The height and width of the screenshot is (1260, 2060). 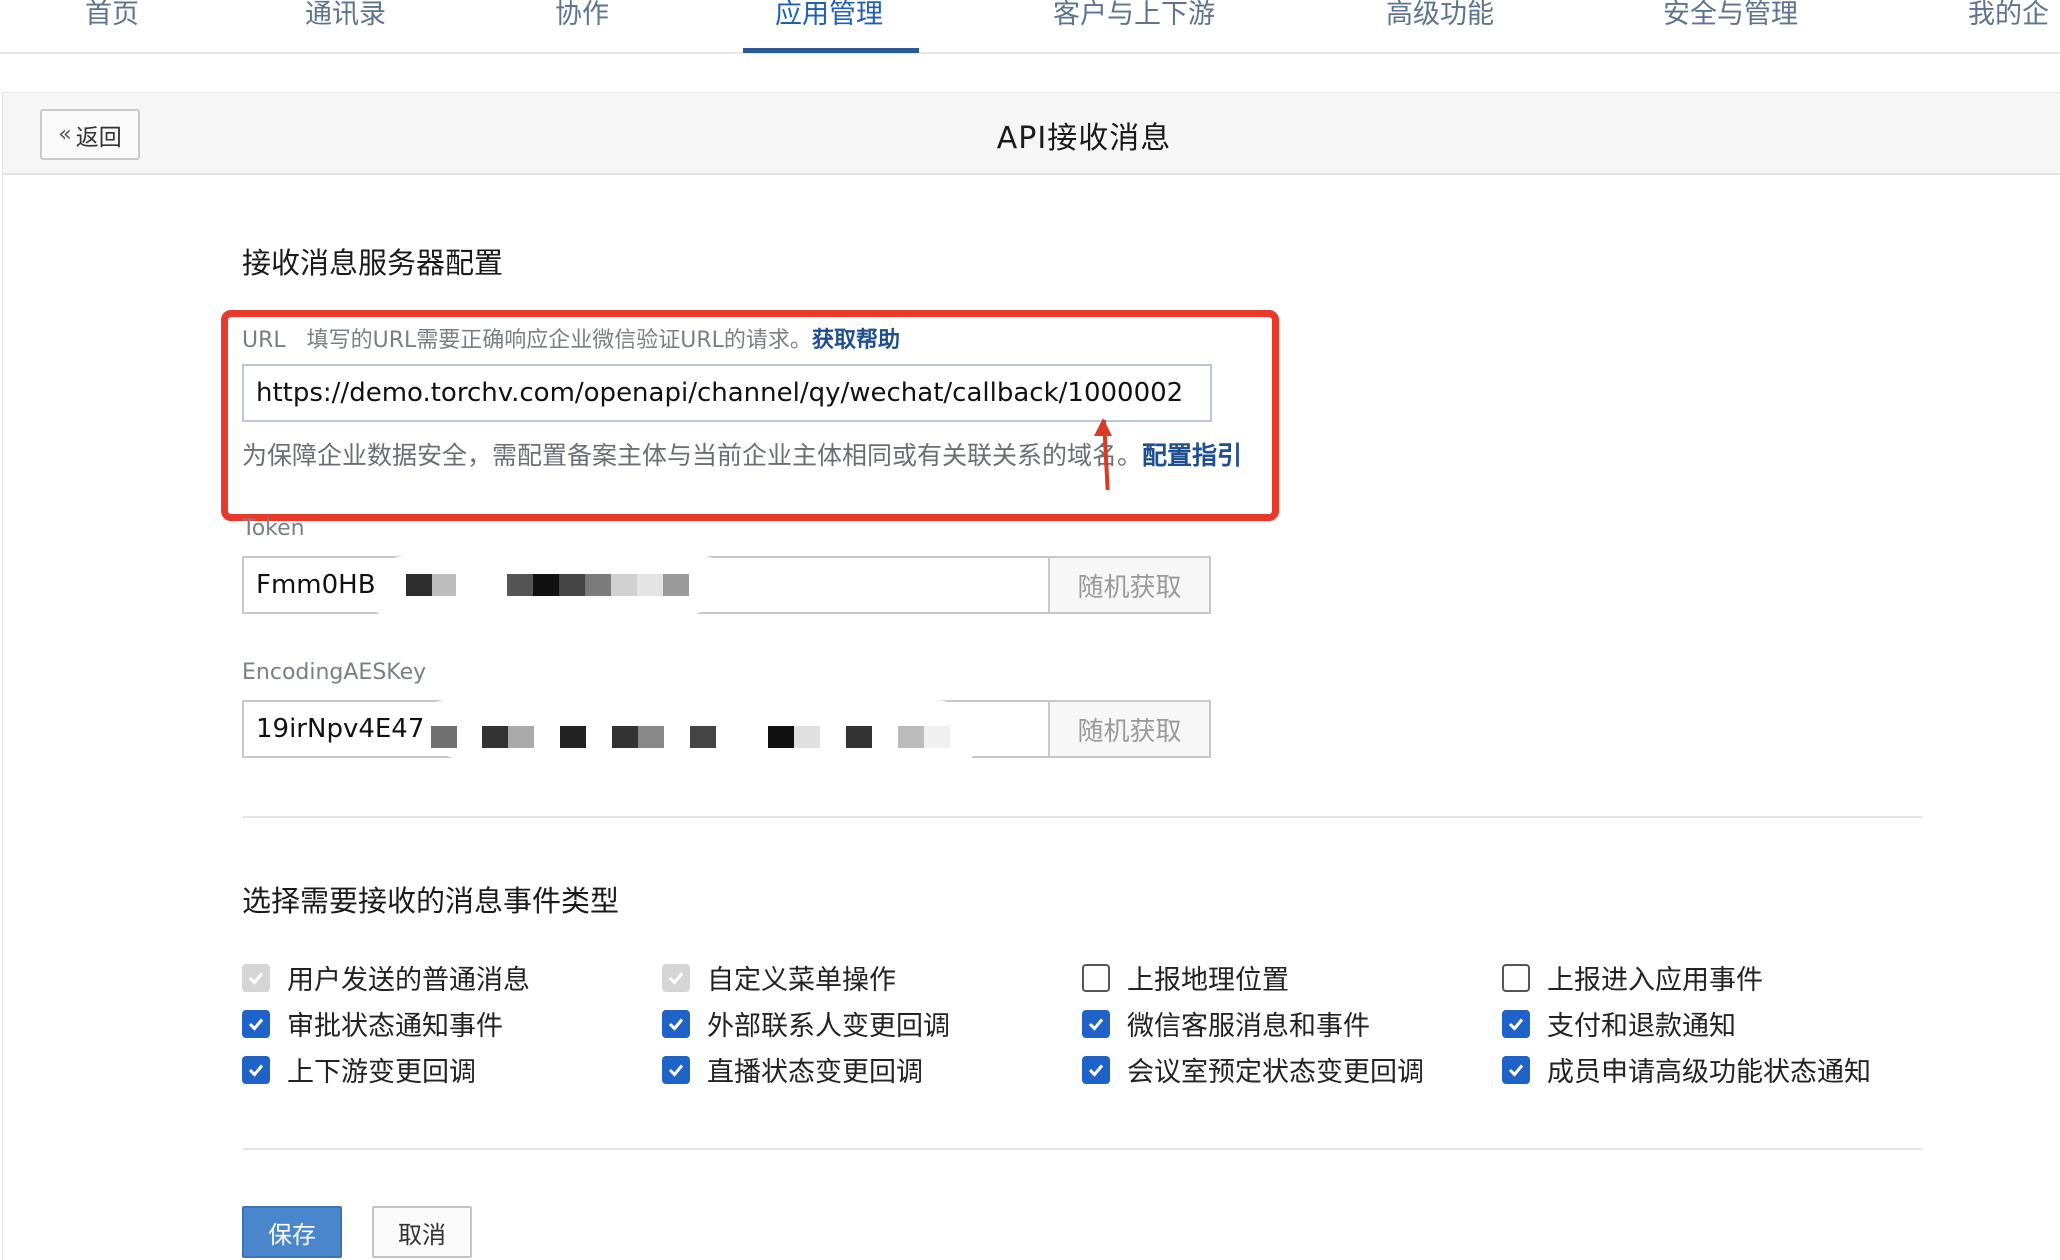 I want to click on event-option-meeting-room: 会议室预定状态变更回调, so click(x=1253, y=1069).